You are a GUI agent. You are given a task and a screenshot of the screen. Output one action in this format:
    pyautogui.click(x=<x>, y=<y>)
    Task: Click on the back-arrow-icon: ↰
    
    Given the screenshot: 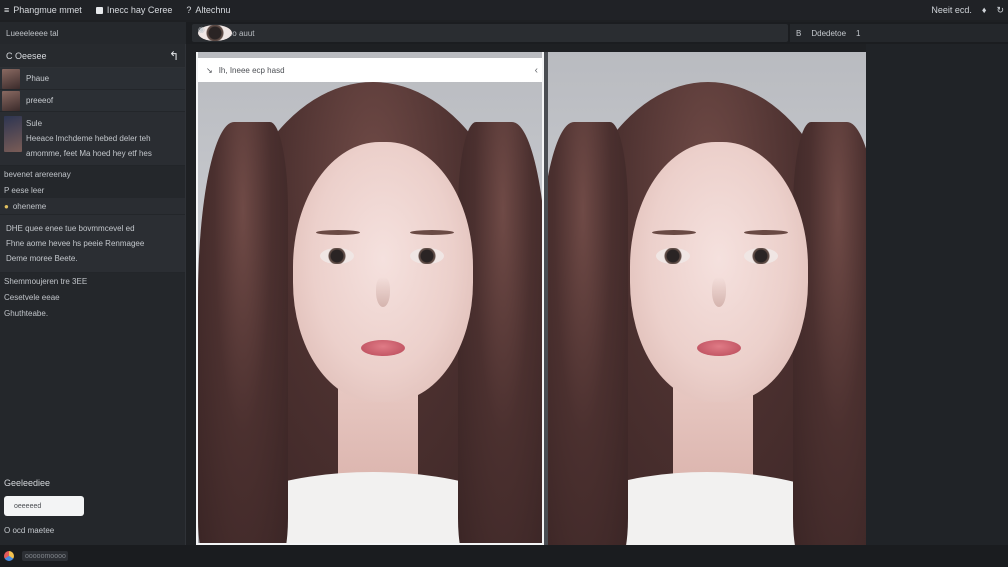 What is the action you would take?
    pyautogui.click(x=174, y=56)
    